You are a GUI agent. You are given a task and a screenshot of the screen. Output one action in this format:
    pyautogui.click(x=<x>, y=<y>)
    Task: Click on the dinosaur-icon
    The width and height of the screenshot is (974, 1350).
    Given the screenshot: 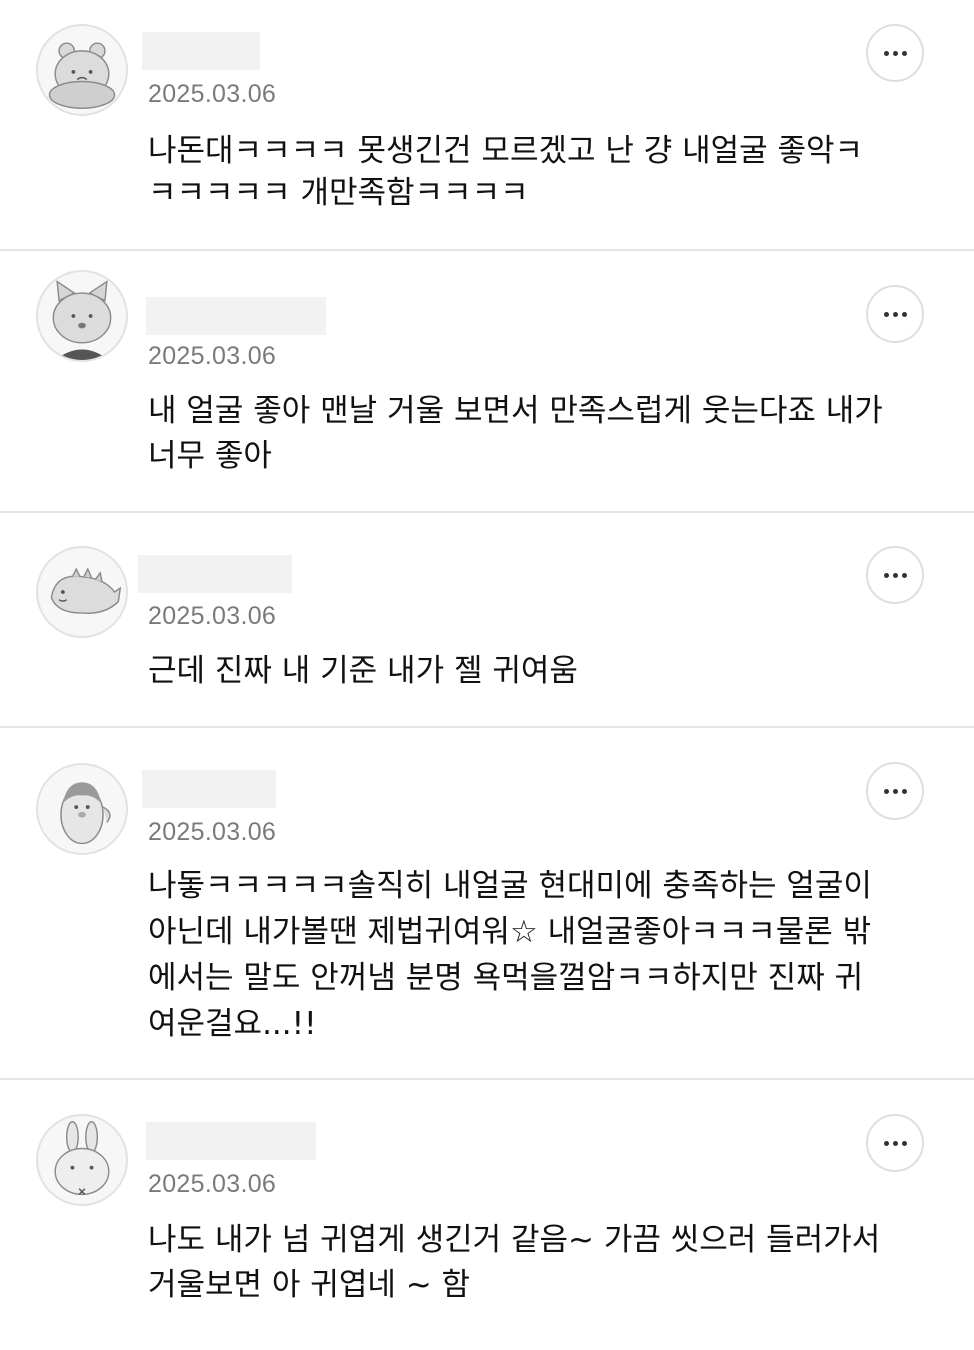 What is the action you would take?
    pyautogui.click(x=82, y=592)
    